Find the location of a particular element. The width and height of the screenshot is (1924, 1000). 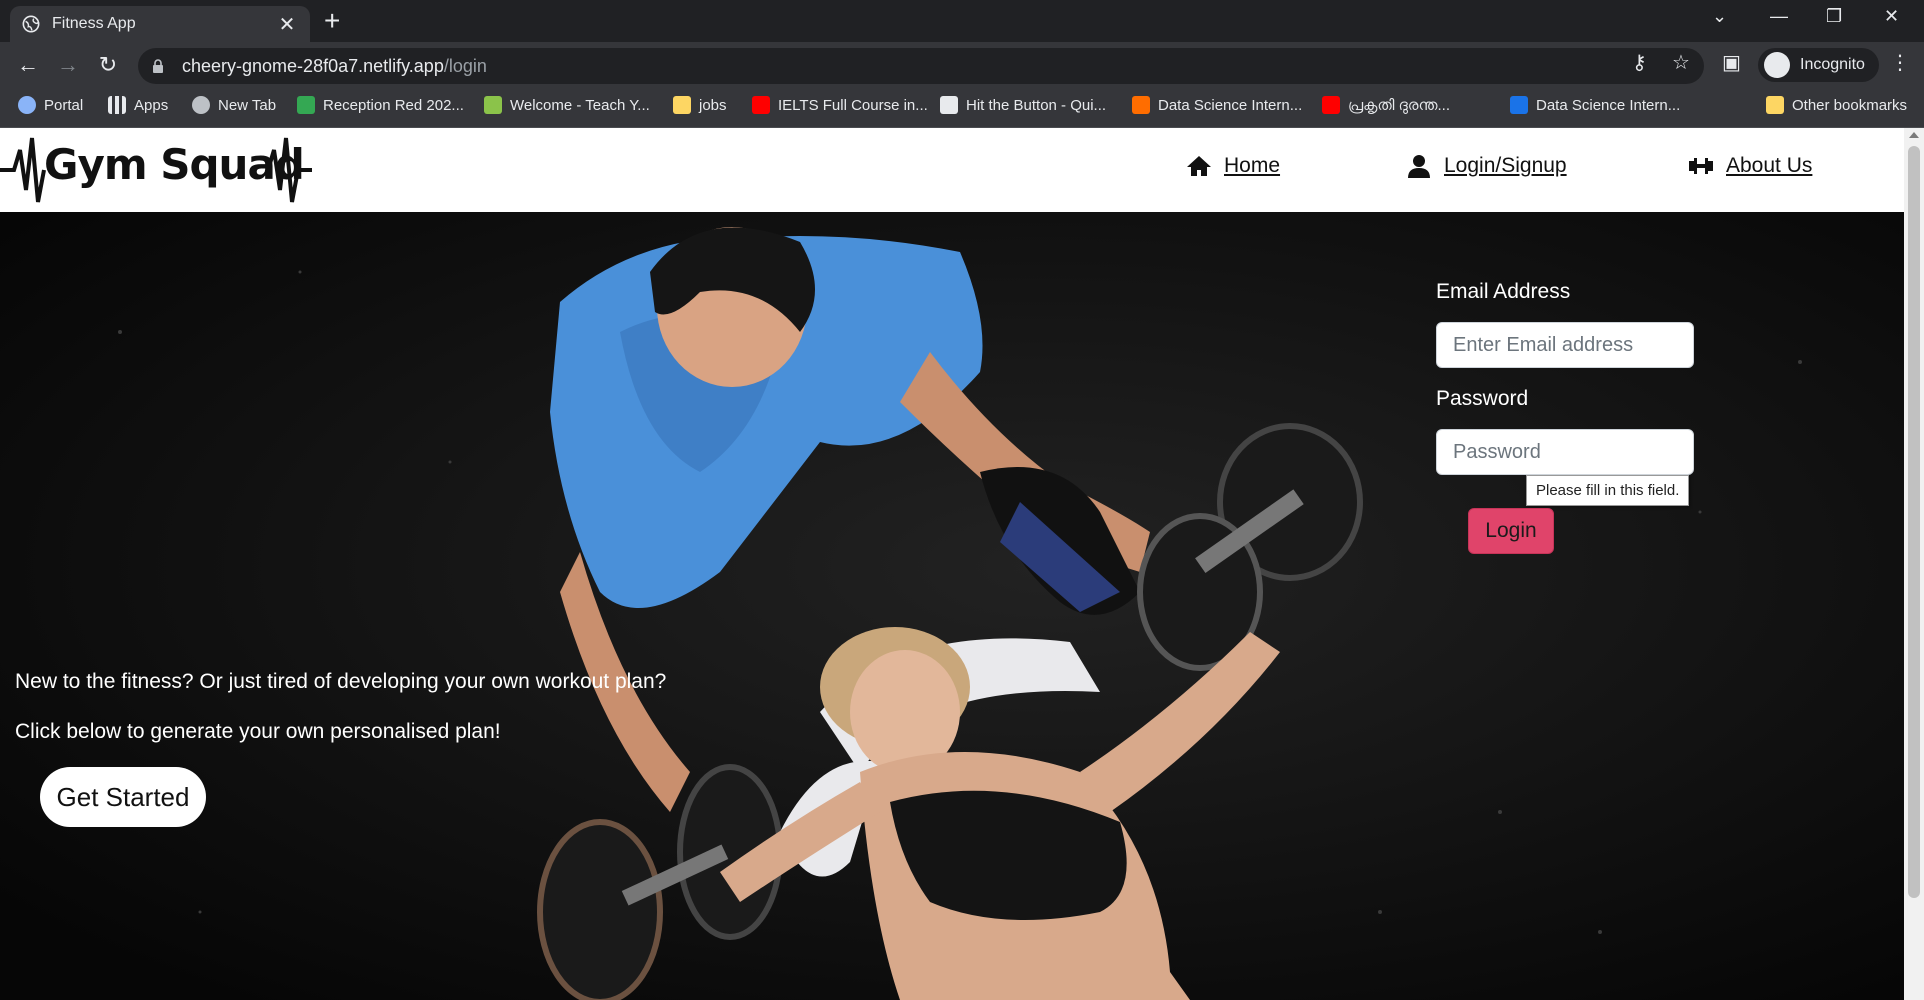

nav-home-label: Home is located at coordinates (1252, 165).